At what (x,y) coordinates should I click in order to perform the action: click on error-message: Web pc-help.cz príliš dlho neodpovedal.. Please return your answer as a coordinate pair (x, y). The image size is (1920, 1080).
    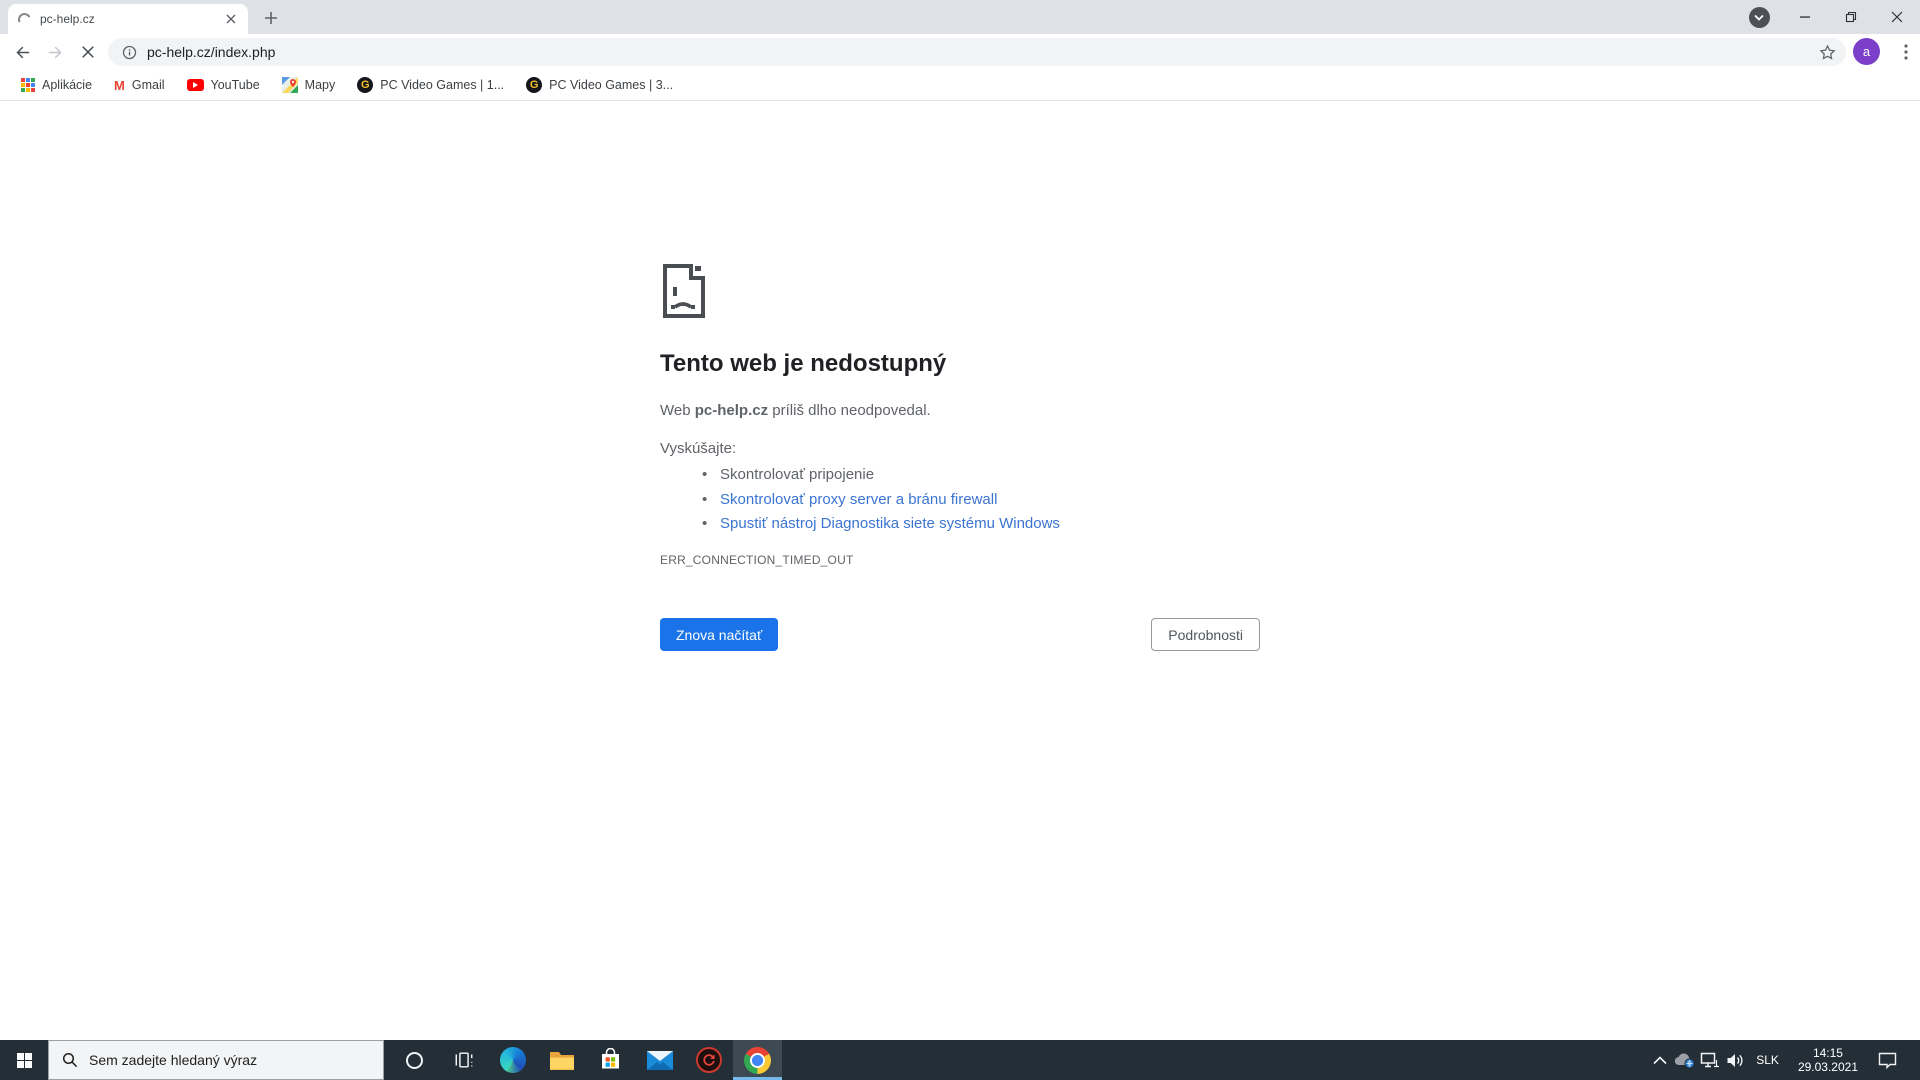
    Looking at the image, I should click on (795, 410).